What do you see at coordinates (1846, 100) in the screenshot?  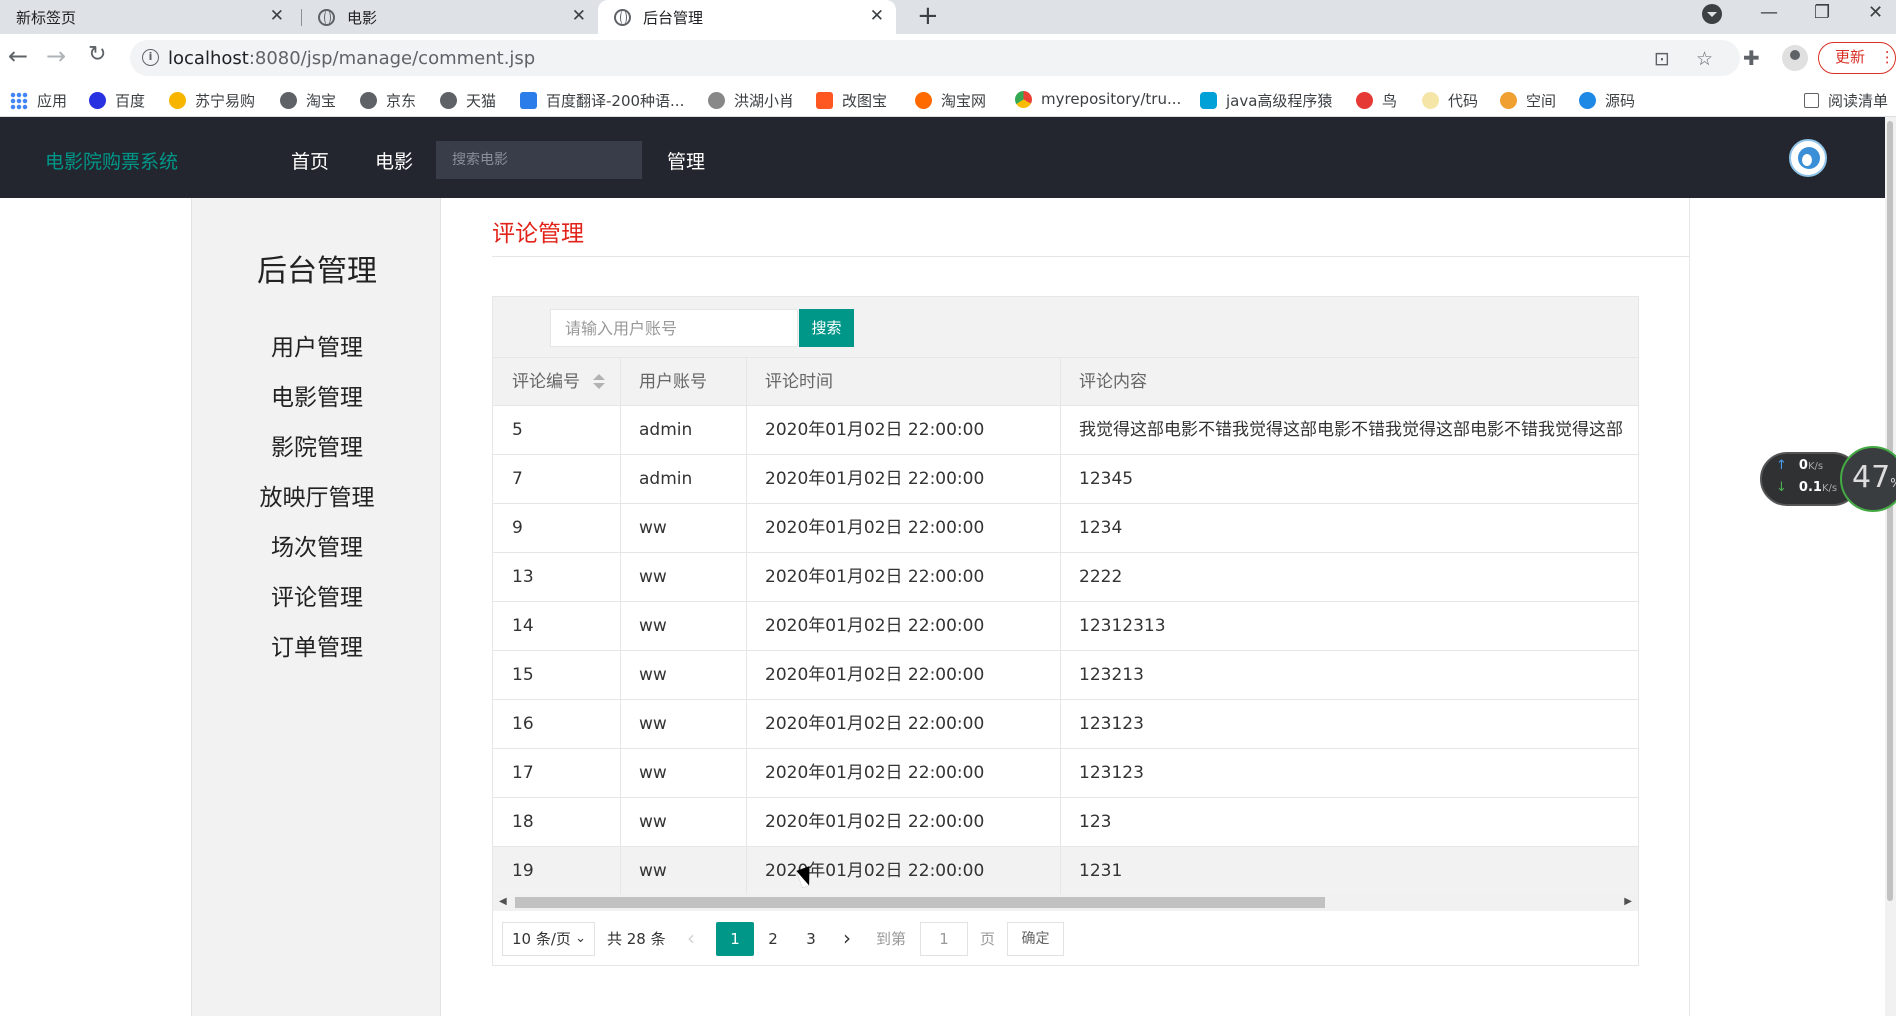 I see `reading-list: 阅读清单` at bounding box center [1846, 100].